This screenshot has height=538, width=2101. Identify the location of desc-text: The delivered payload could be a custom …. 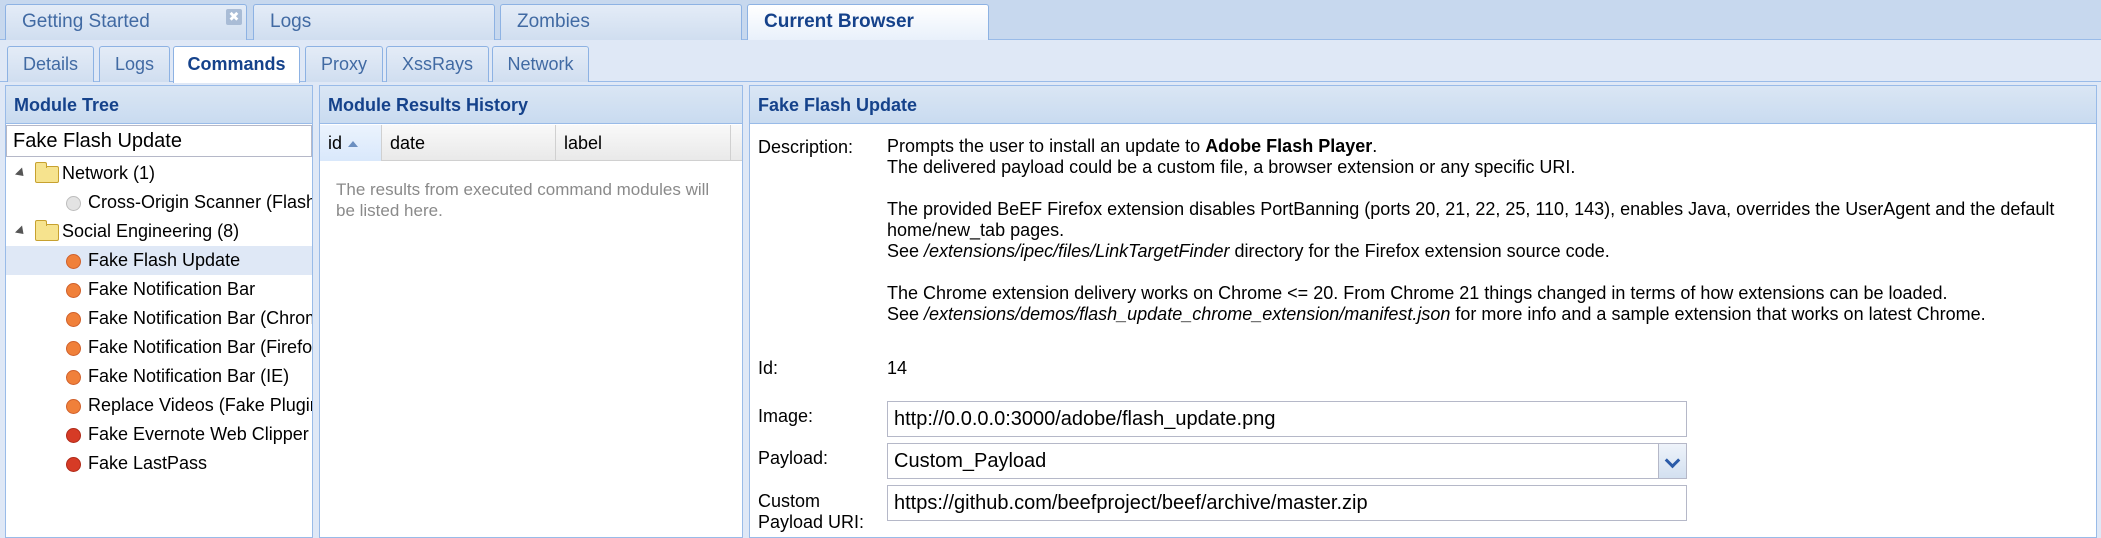
(1231, 167).